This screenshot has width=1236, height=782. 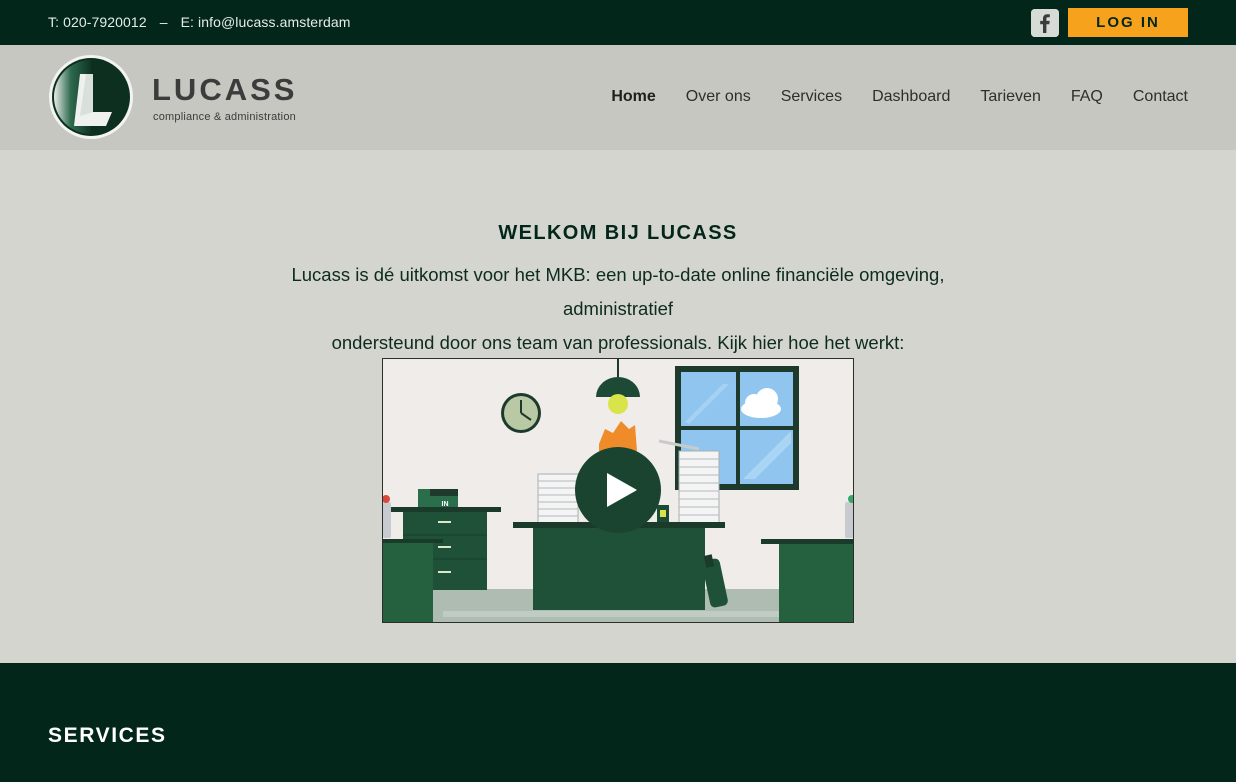 I want to click on nav-item-home: Home, so click(x=633, y=97).